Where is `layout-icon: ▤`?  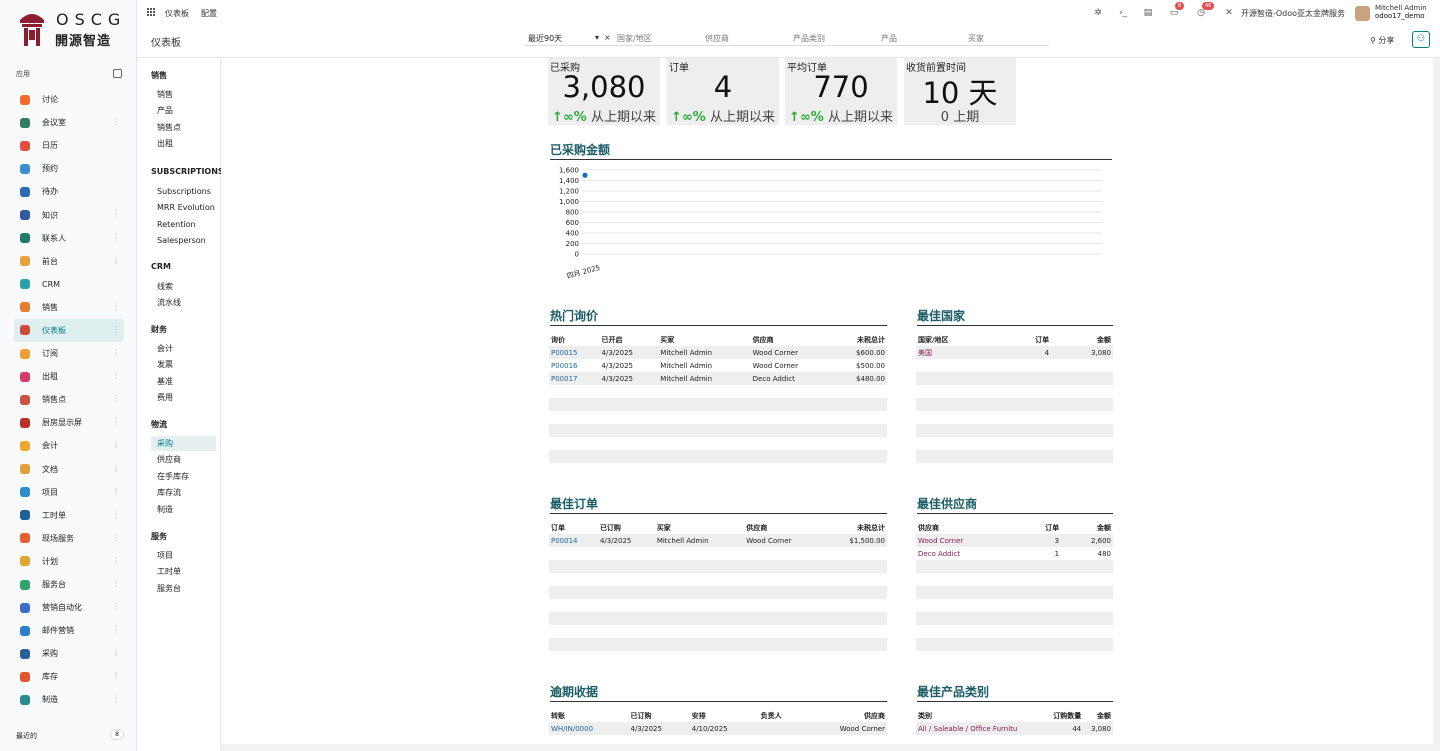 layout-icon: ▤ is located at coordinates (1148, 13).